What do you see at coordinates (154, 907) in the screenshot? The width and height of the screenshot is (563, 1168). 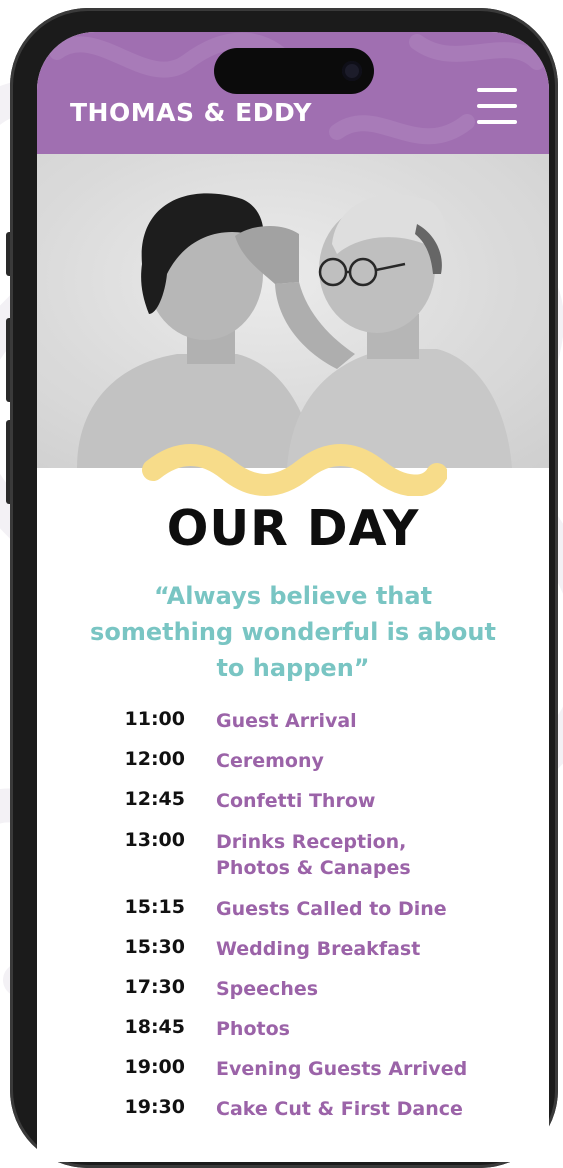 I see `schedule-time: 15:15` at bounding box center [154, 907].